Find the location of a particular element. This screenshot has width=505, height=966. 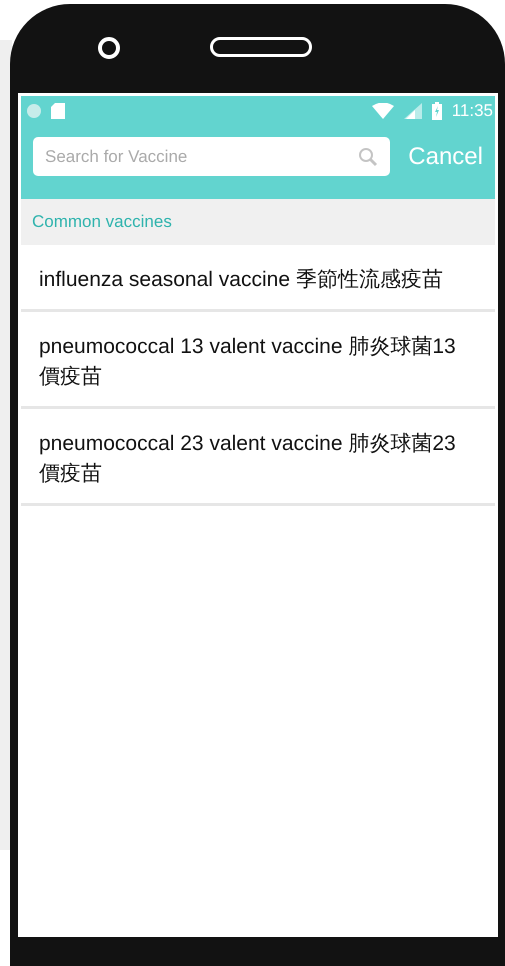

vaccine-list-item: influenza seasonal vaccine 季節性流感疫苗 is located at coordinates (258, 278).